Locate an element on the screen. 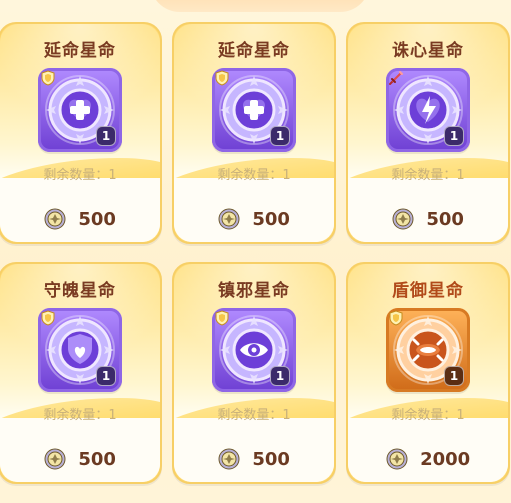 Image resolution: width=511 pixels, height=503 pixels. shop-item-card: 守魄星命 1 剩余数量：1 500 is located at coordinates (81, 373).